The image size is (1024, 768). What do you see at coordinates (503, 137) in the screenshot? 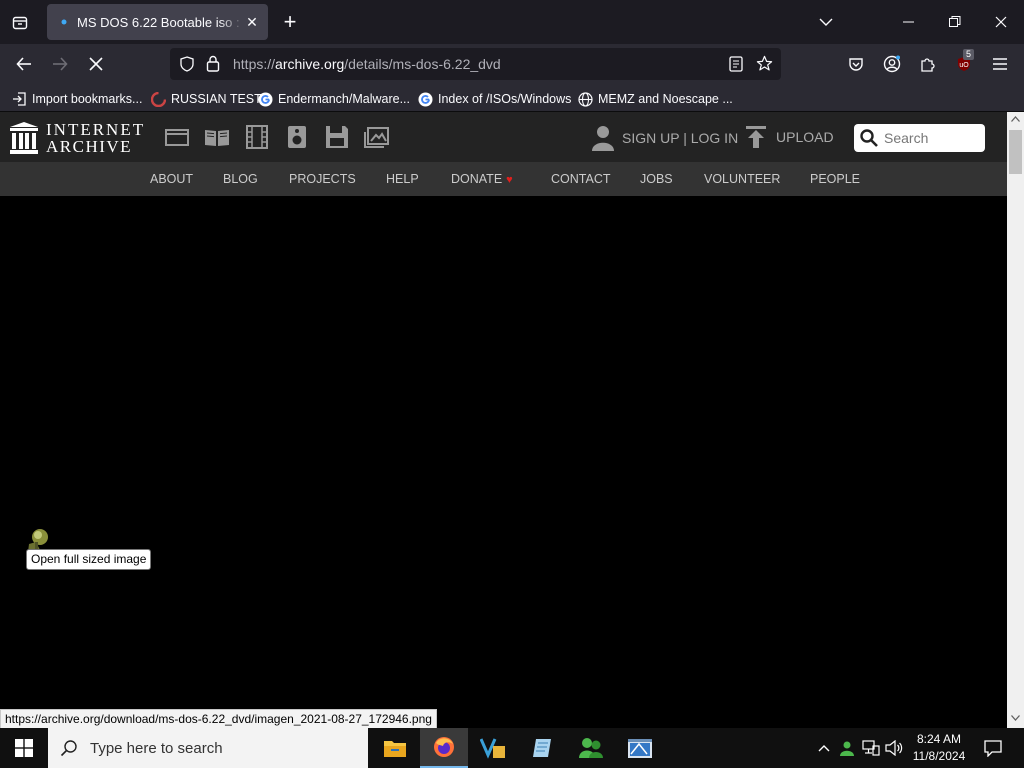
I see `ia-top-nav: INTERNET ARCHIVE SIGN UP | LOG IN UPLOAD` at bounding box center [503, 137].